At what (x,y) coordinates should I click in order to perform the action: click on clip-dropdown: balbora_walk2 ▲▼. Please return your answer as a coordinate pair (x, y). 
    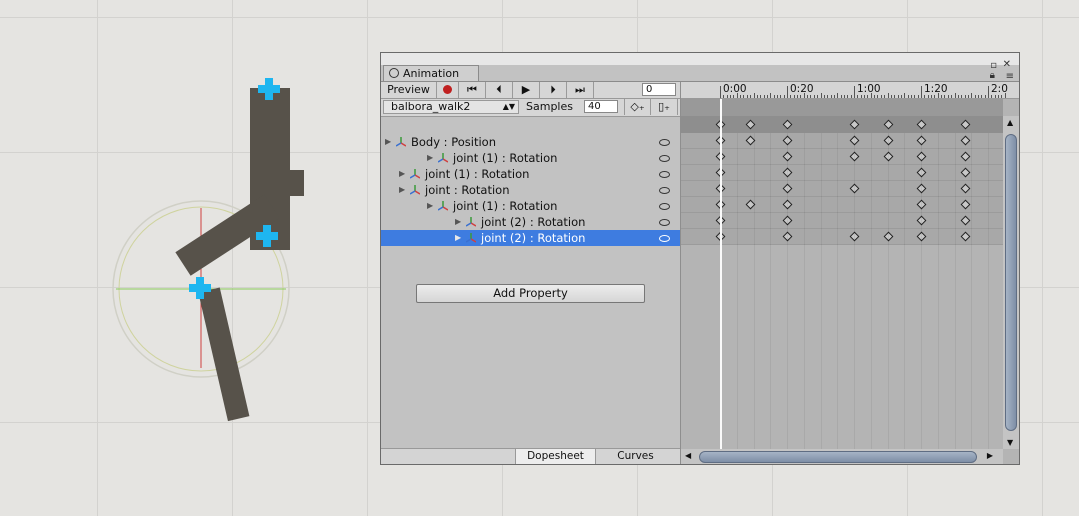
    Looking at the image, I should click on (451, 107).